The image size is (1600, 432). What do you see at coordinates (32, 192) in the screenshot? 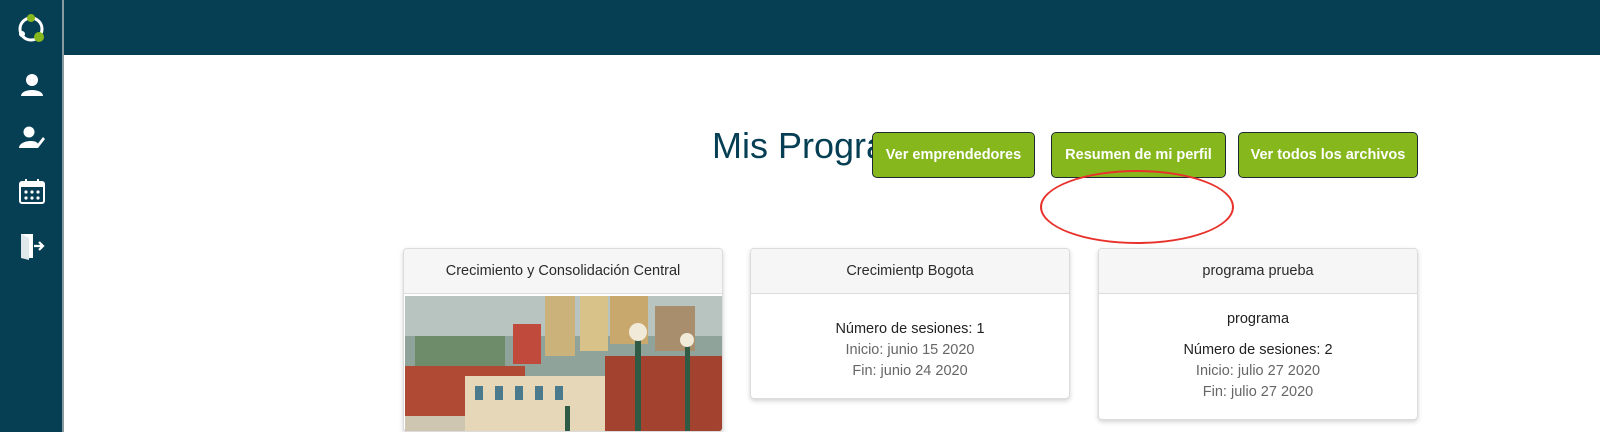
I see `calendar-icon` at bounding box center [32, 192].